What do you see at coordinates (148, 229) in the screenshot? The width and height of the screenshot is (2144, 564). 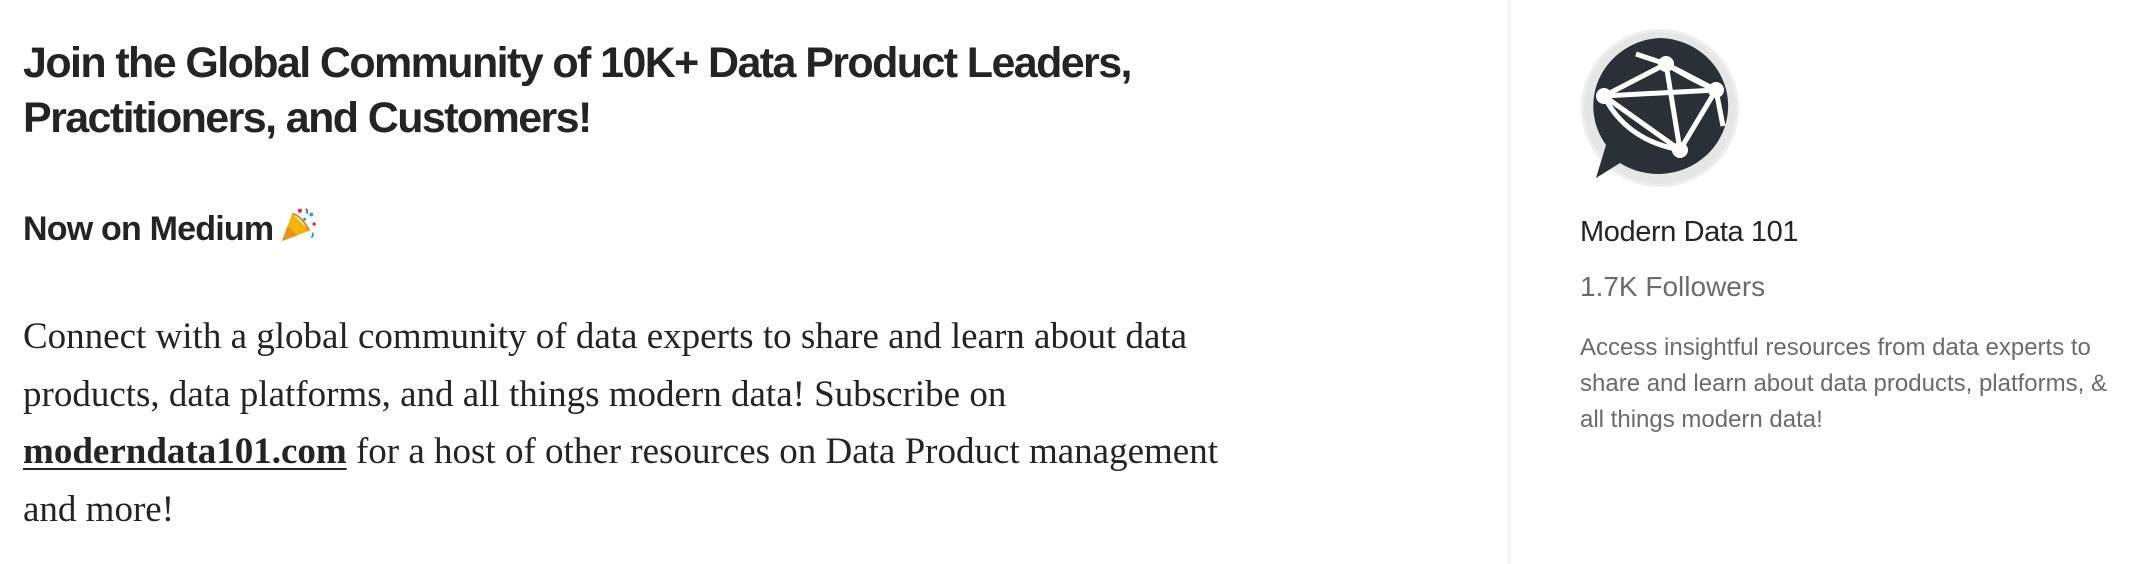 I see `subhead-text: Now on Medium` at bounding box center [148, 229].